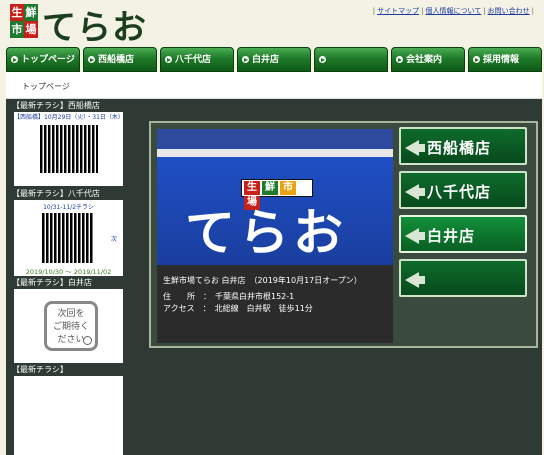 This screenshot has width=544, height=455. What do you see at coordinates (459, 148) in the screenshot?
I see `store-button-label: 西船橋店` at bounding box center [459, 148].